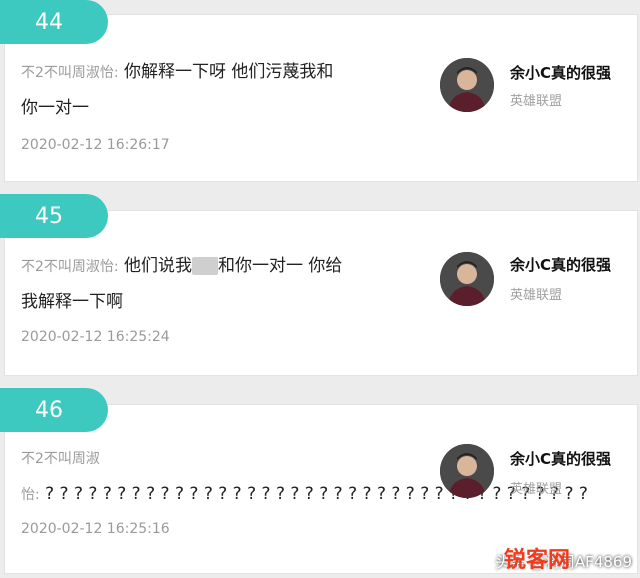 Image resolution: width=640 pixels, height=578 pixels. What do you see at coordinates (280, 266) in the screenshot?
I see `comment-text: 和你一对一 你给` at bounding box center [280, 266].